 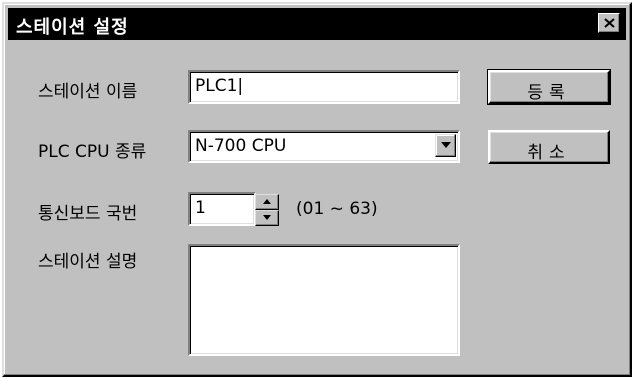 I want to click on board-number-range: (01 ~ 63), so click(x=337, y=209).